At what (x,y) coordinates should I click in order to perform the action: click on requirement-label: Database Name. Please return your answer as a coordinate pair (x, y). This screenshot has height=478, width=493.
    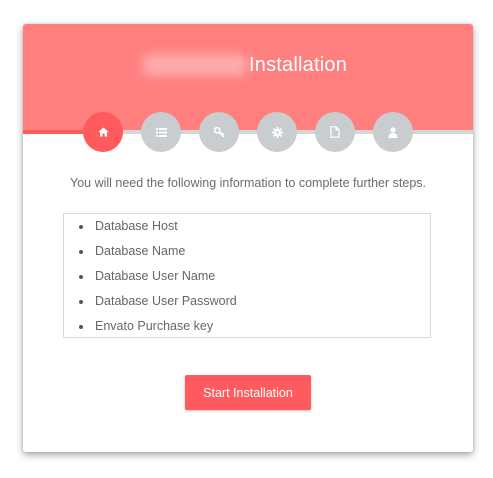
    Looking at the image, I should click on (140, 251).